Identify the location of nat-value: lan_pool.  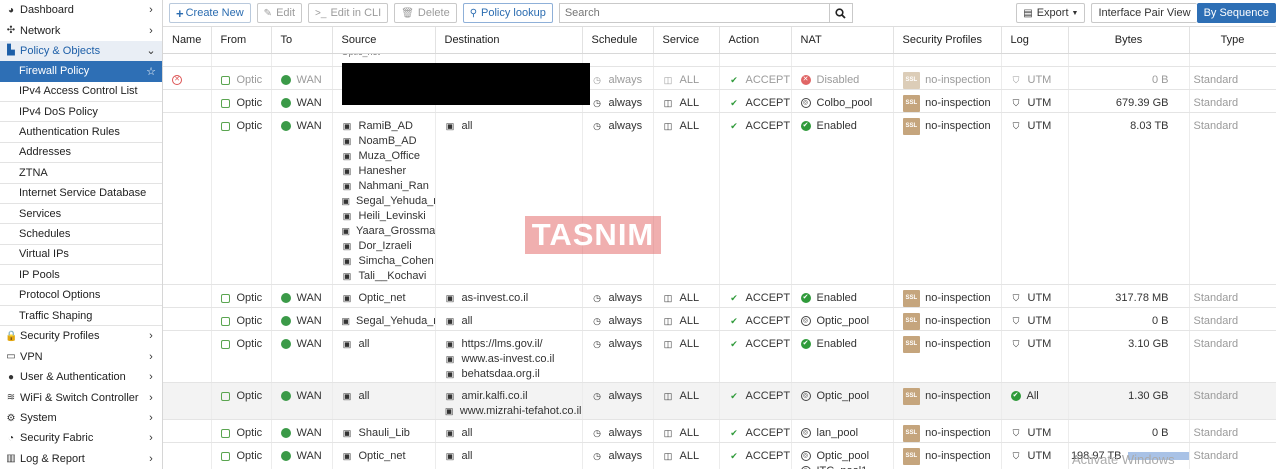
(838, 433).